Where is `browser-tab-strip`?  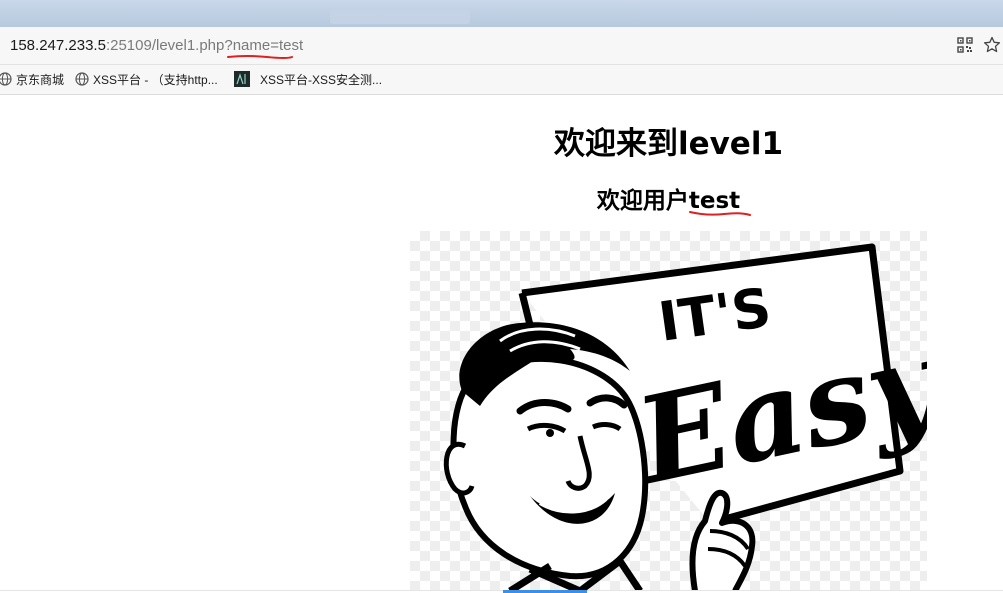
browser-tab-strip is located at coordinates (501, 13).